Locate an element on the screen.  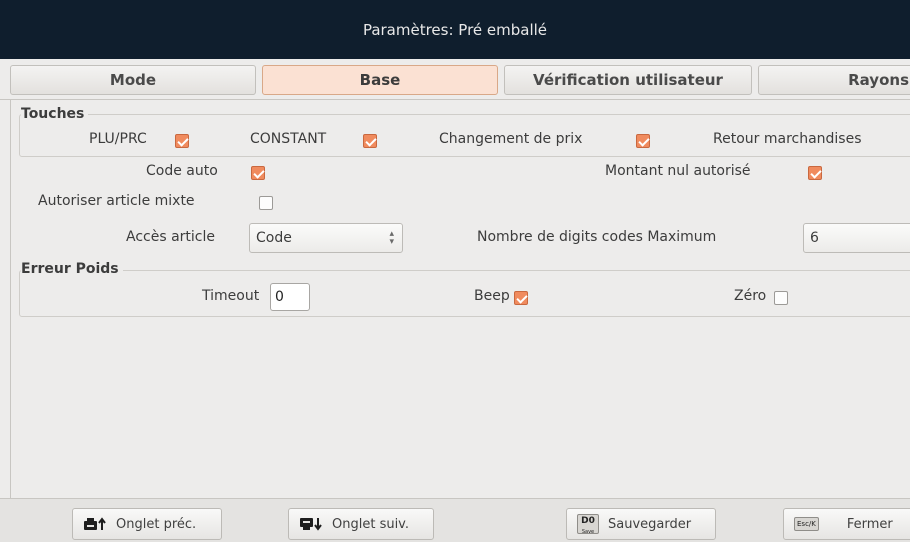
tab-base: Base is located at coordinates (380, 80).